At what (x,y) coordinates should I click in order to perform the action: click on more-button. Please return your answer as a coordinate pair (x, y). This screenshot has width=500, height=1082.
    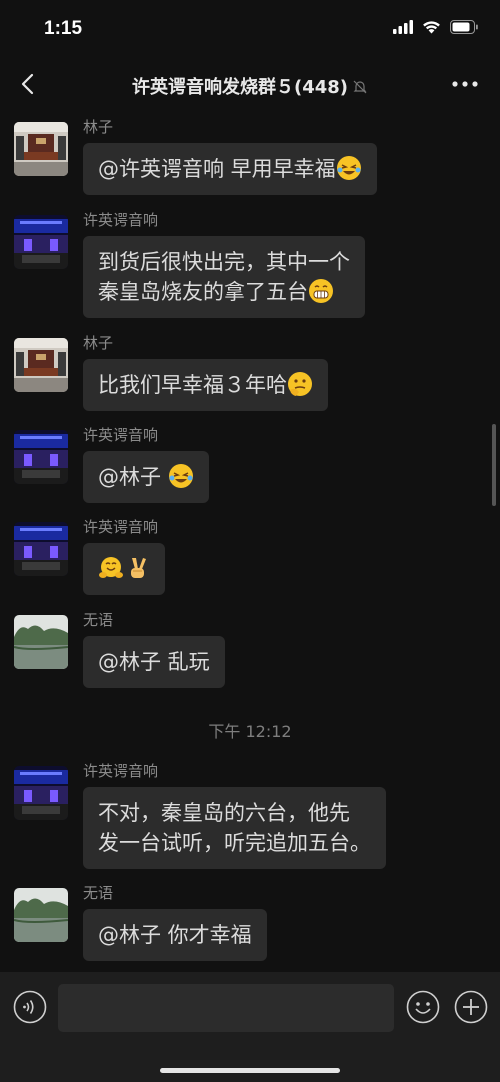
    Looking at the image, I should click on (465, 84).